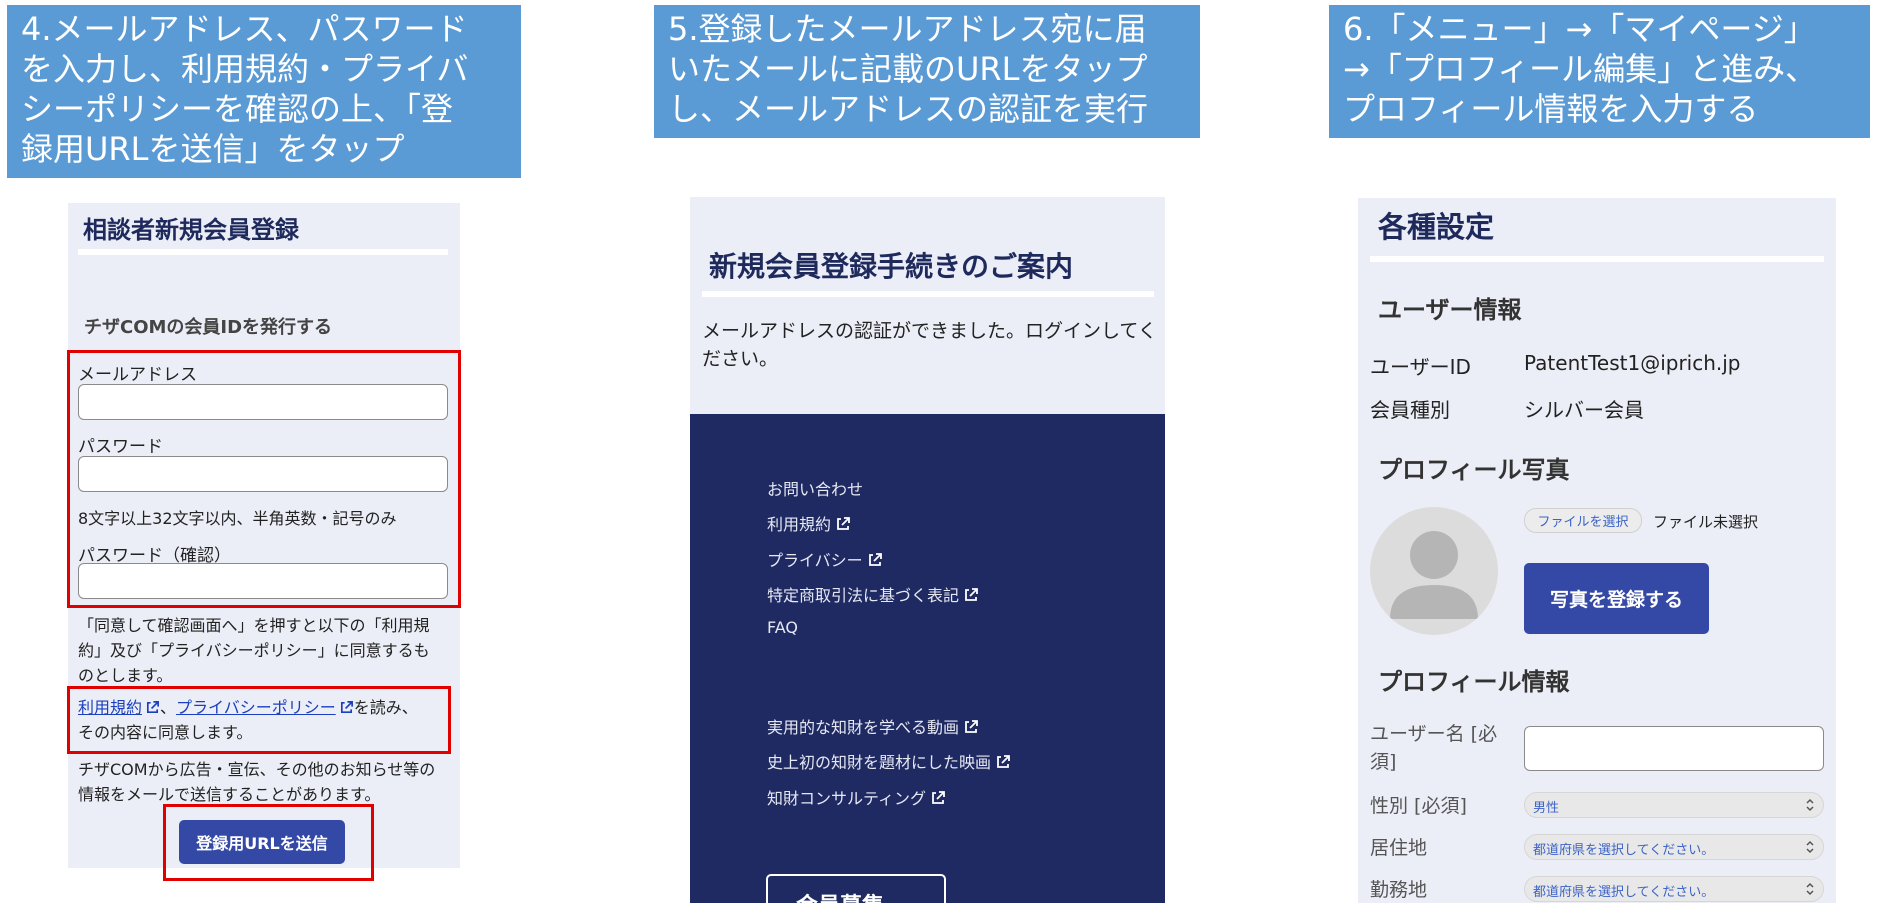 The image size is (1878, 903). Describe the element at coordinates (847, 798) in the screenshot. I see `footer-link-label: 知財コンサルティング` at that location.